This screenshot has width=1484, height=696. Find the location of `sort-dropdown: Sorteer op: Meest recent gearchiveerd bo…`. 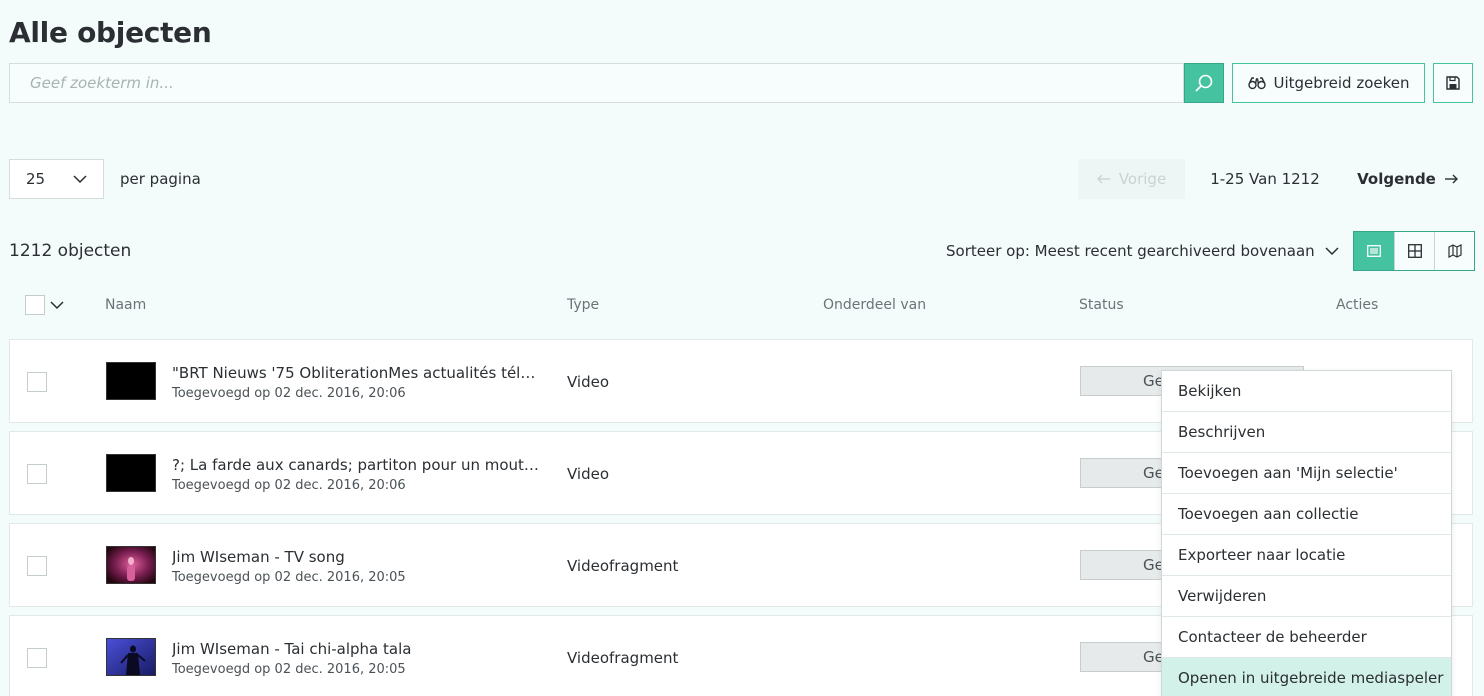

sort-dropdown: Sorteer op: Meest recent gearchiveerd bo… is located at coordinates (1142, 251).